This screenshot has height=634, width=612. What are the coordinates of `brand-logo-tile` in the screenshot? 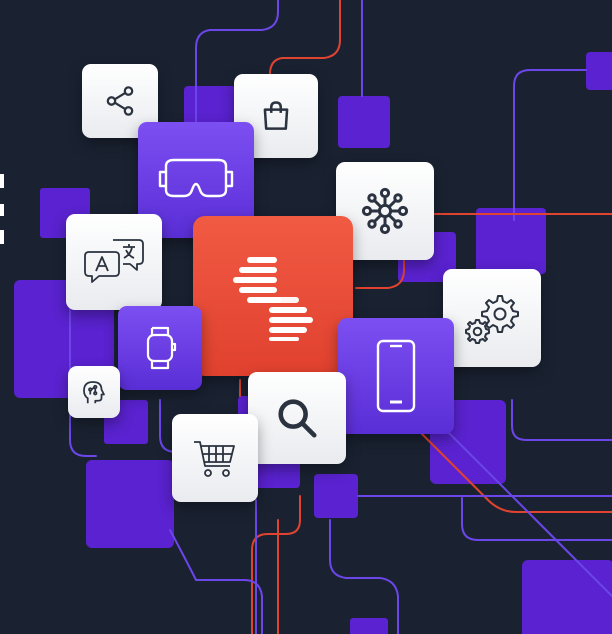 It's located at (273, 296).